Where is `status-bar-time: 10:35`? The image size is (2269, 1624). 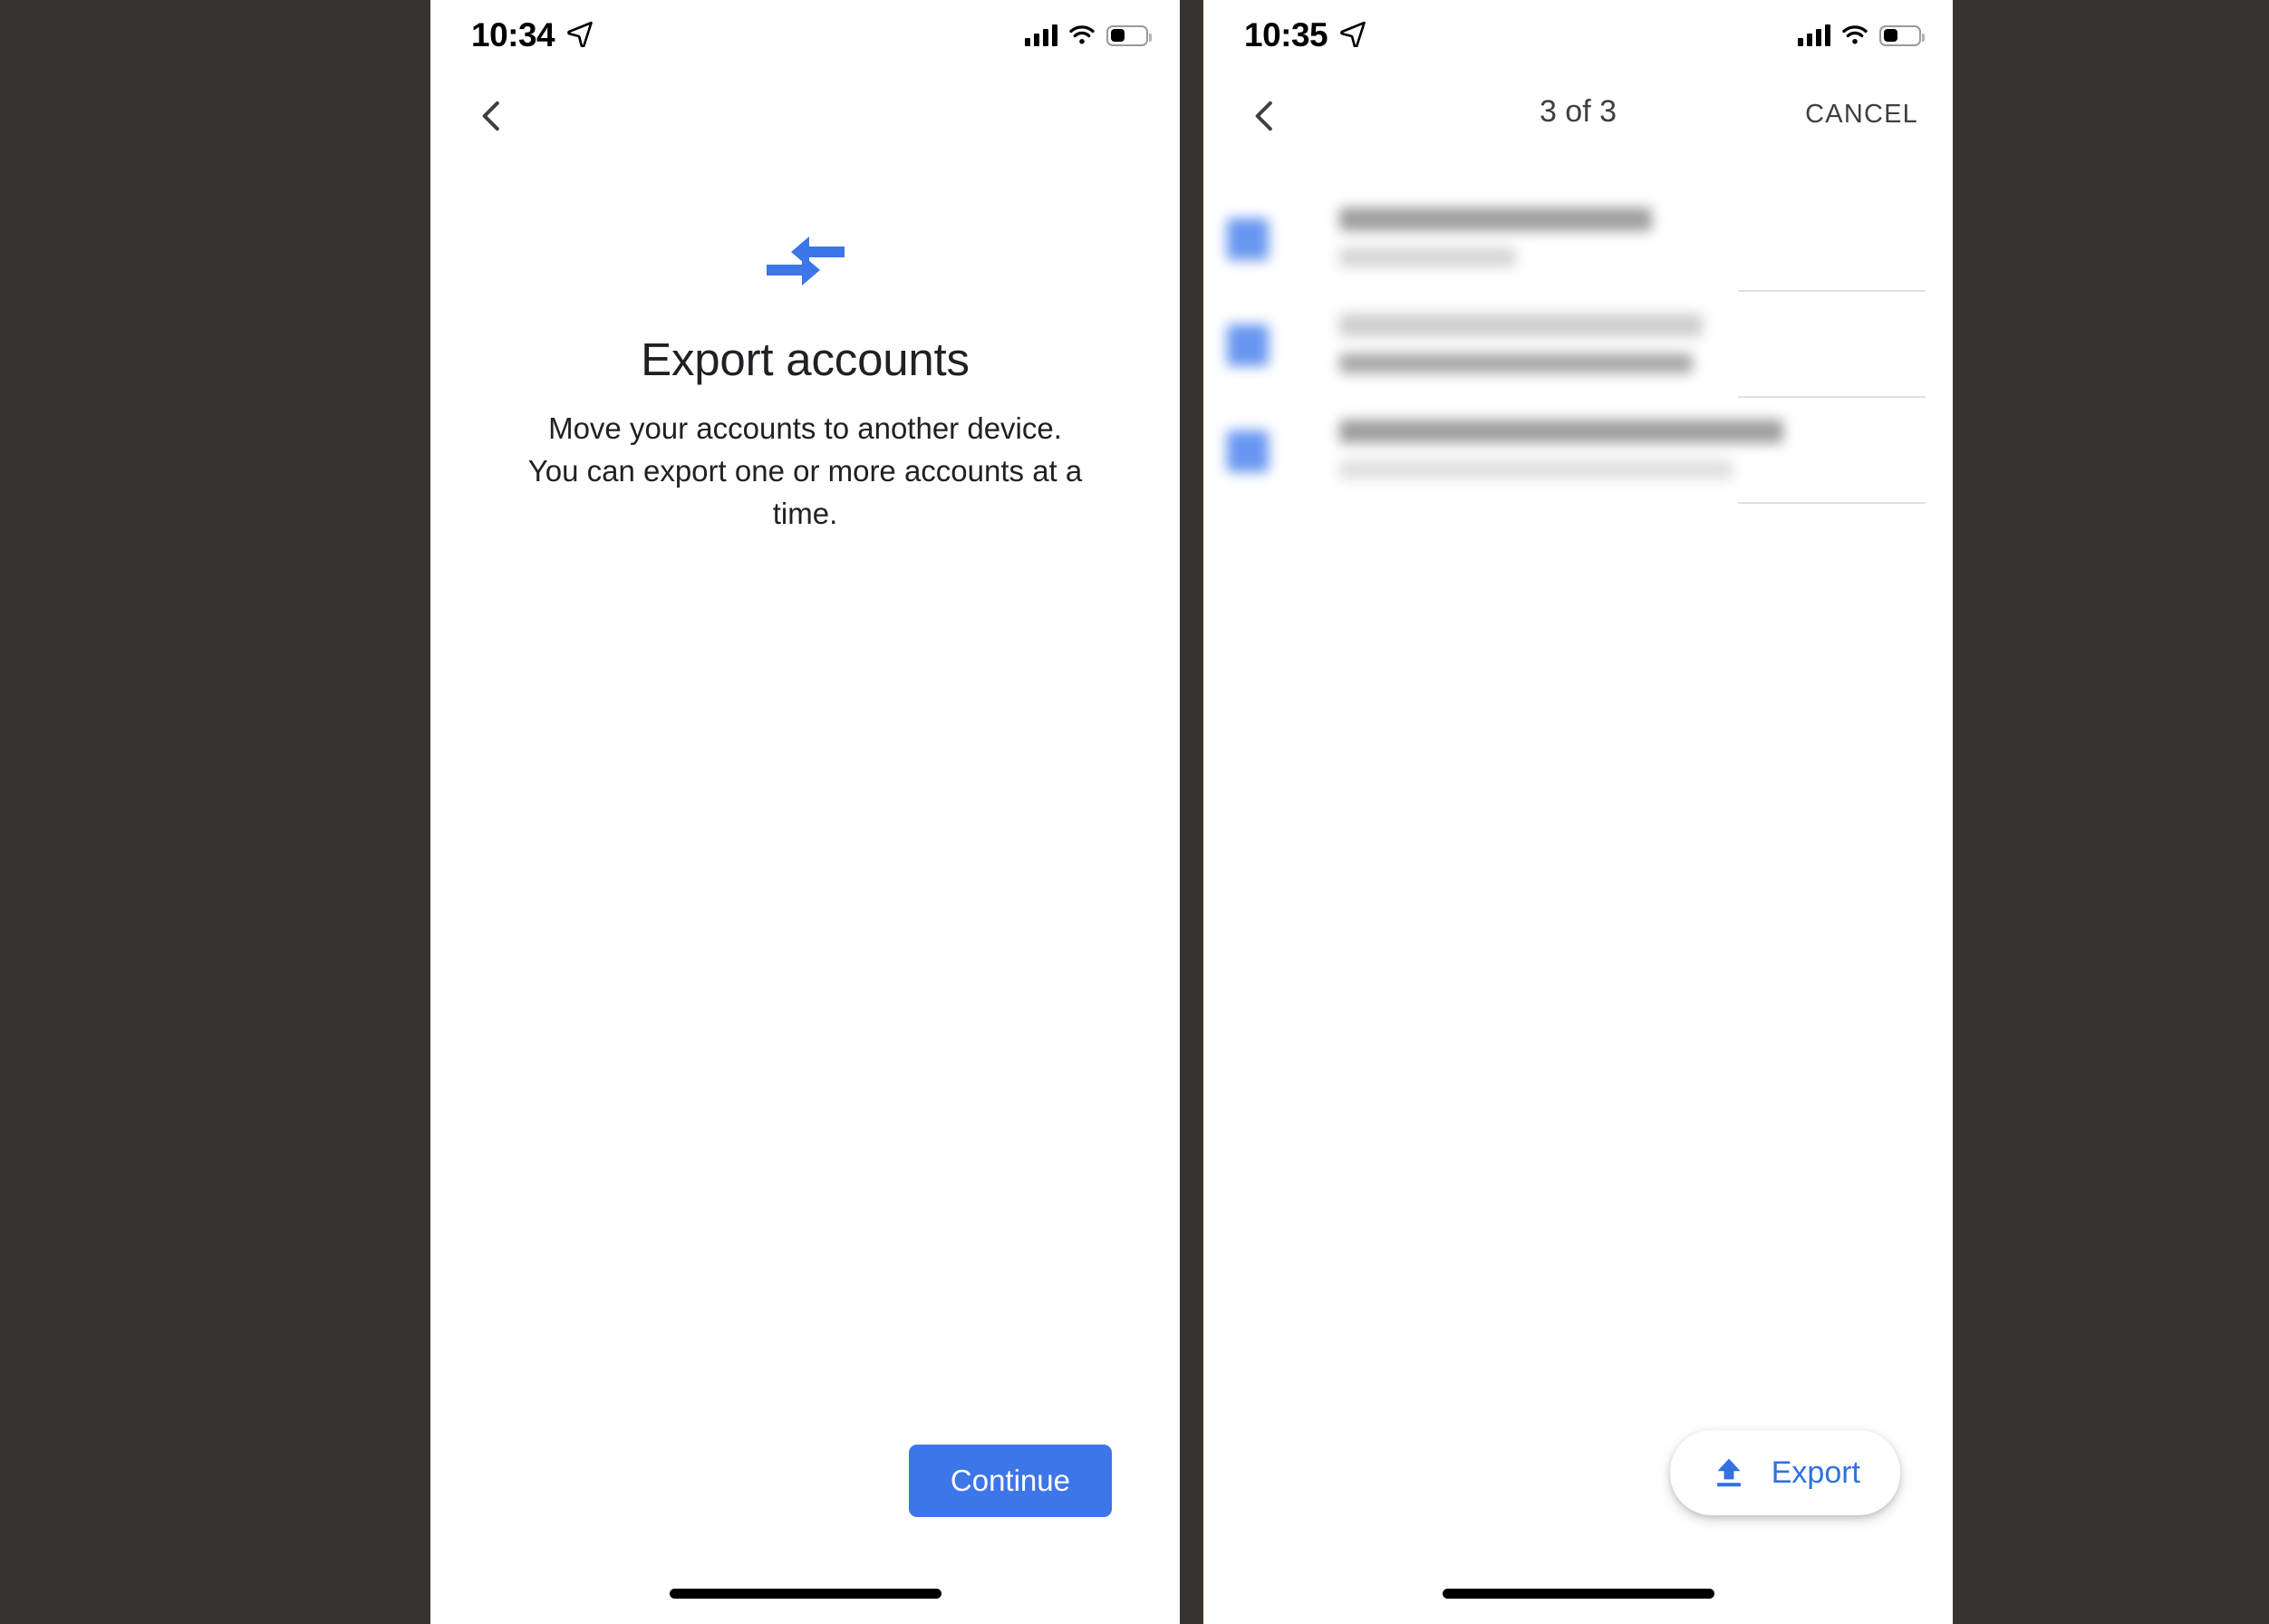
status-bar-time: 10:35 is located at coordinates (1286, 34).